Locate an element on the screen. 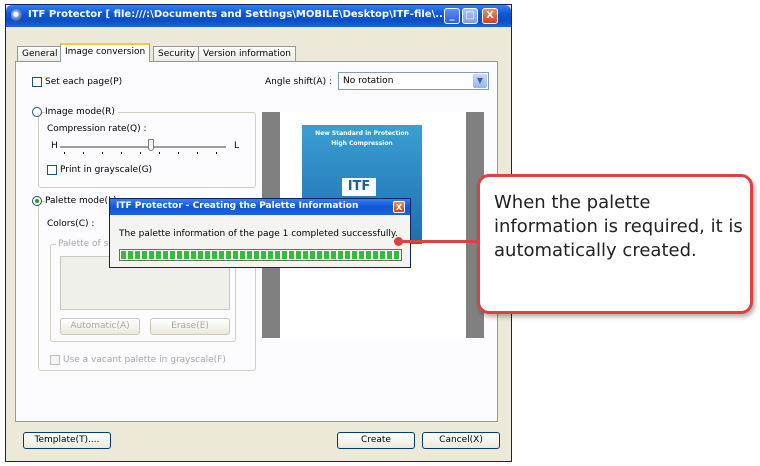 This screenshot has width=760, height=466. callout-pointer-dot is located at coordinates (398, 241).